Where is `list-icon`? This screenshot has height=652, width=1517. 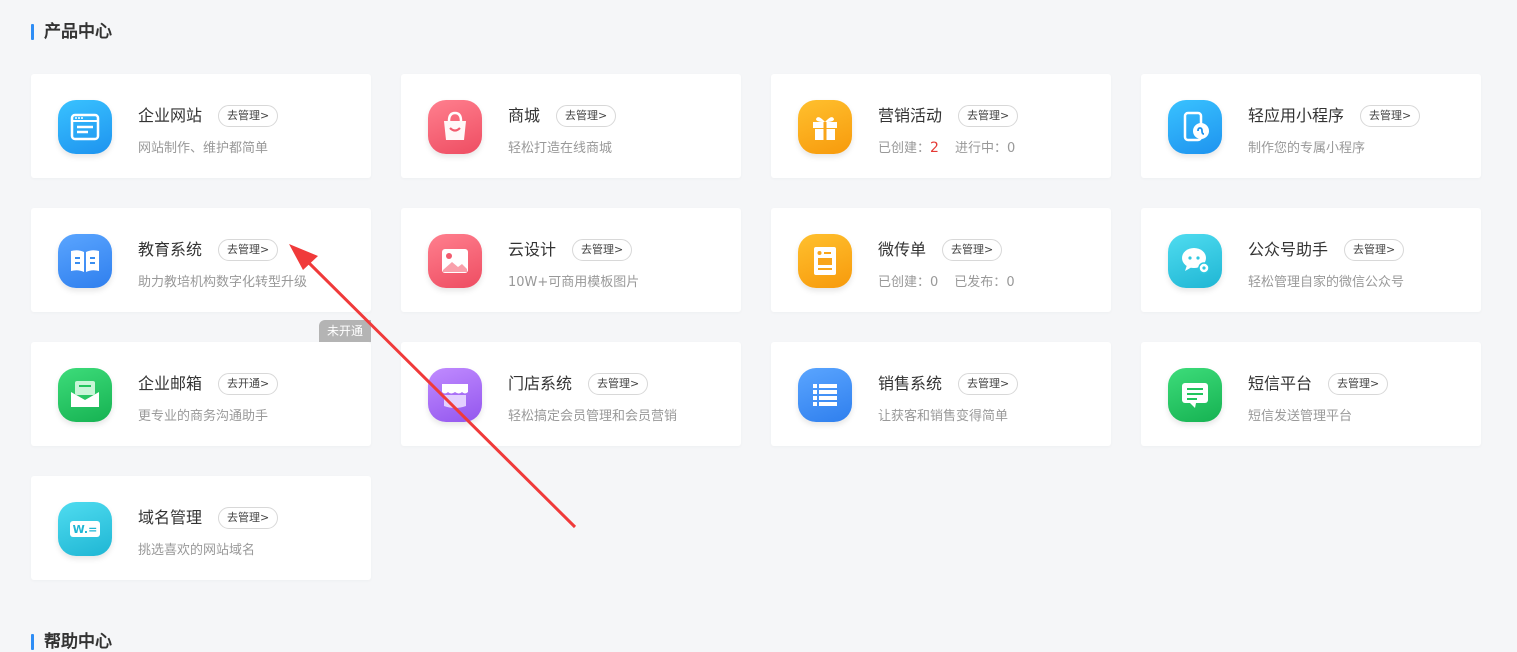 list-icon is located at coordinates (825, 395).